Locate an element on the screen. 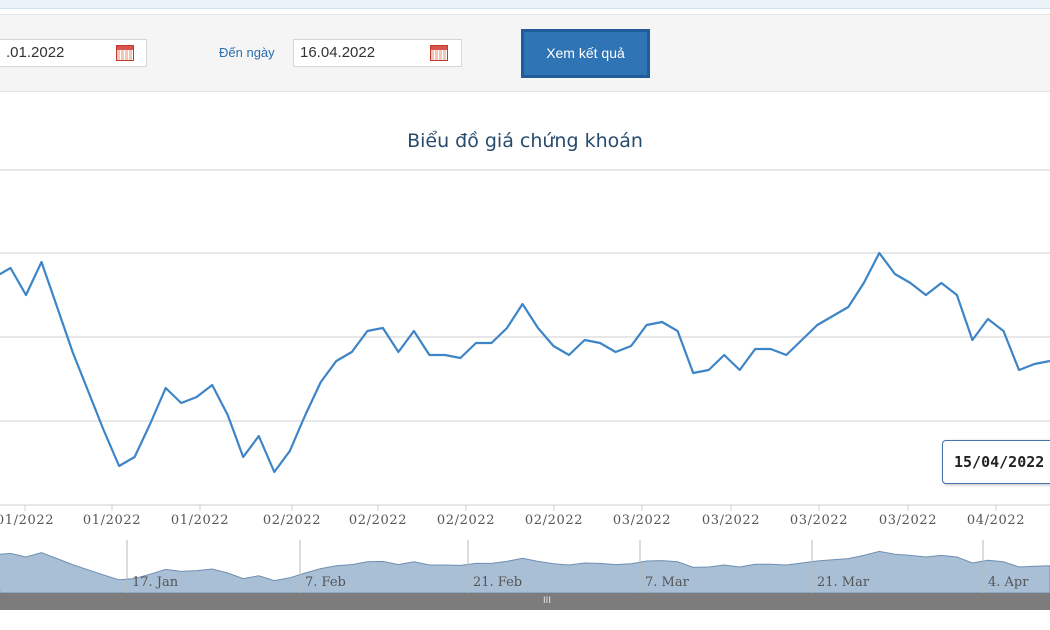 The image size is (1050, 630). x-tick-label: 04/2022 is located at coordinates (996, 520).